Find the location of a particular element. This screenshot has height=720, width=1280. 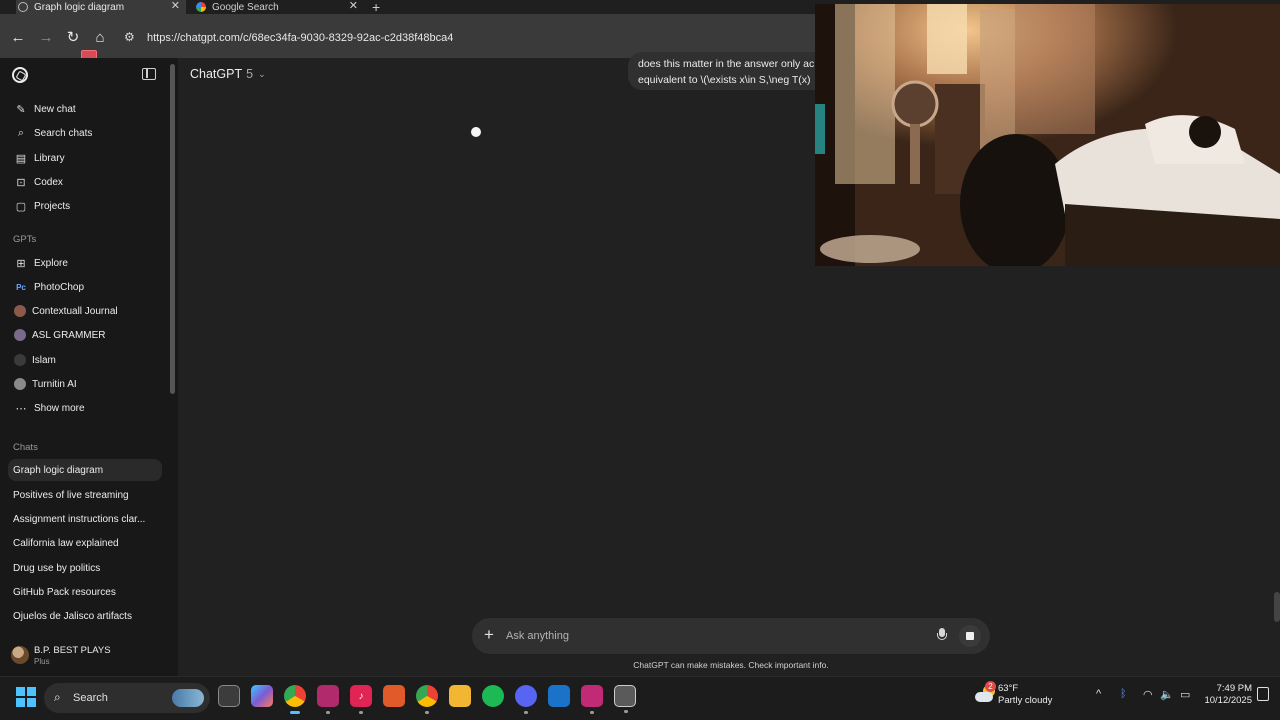

search-highlight-art-icon is located at coordinates (188, 698).